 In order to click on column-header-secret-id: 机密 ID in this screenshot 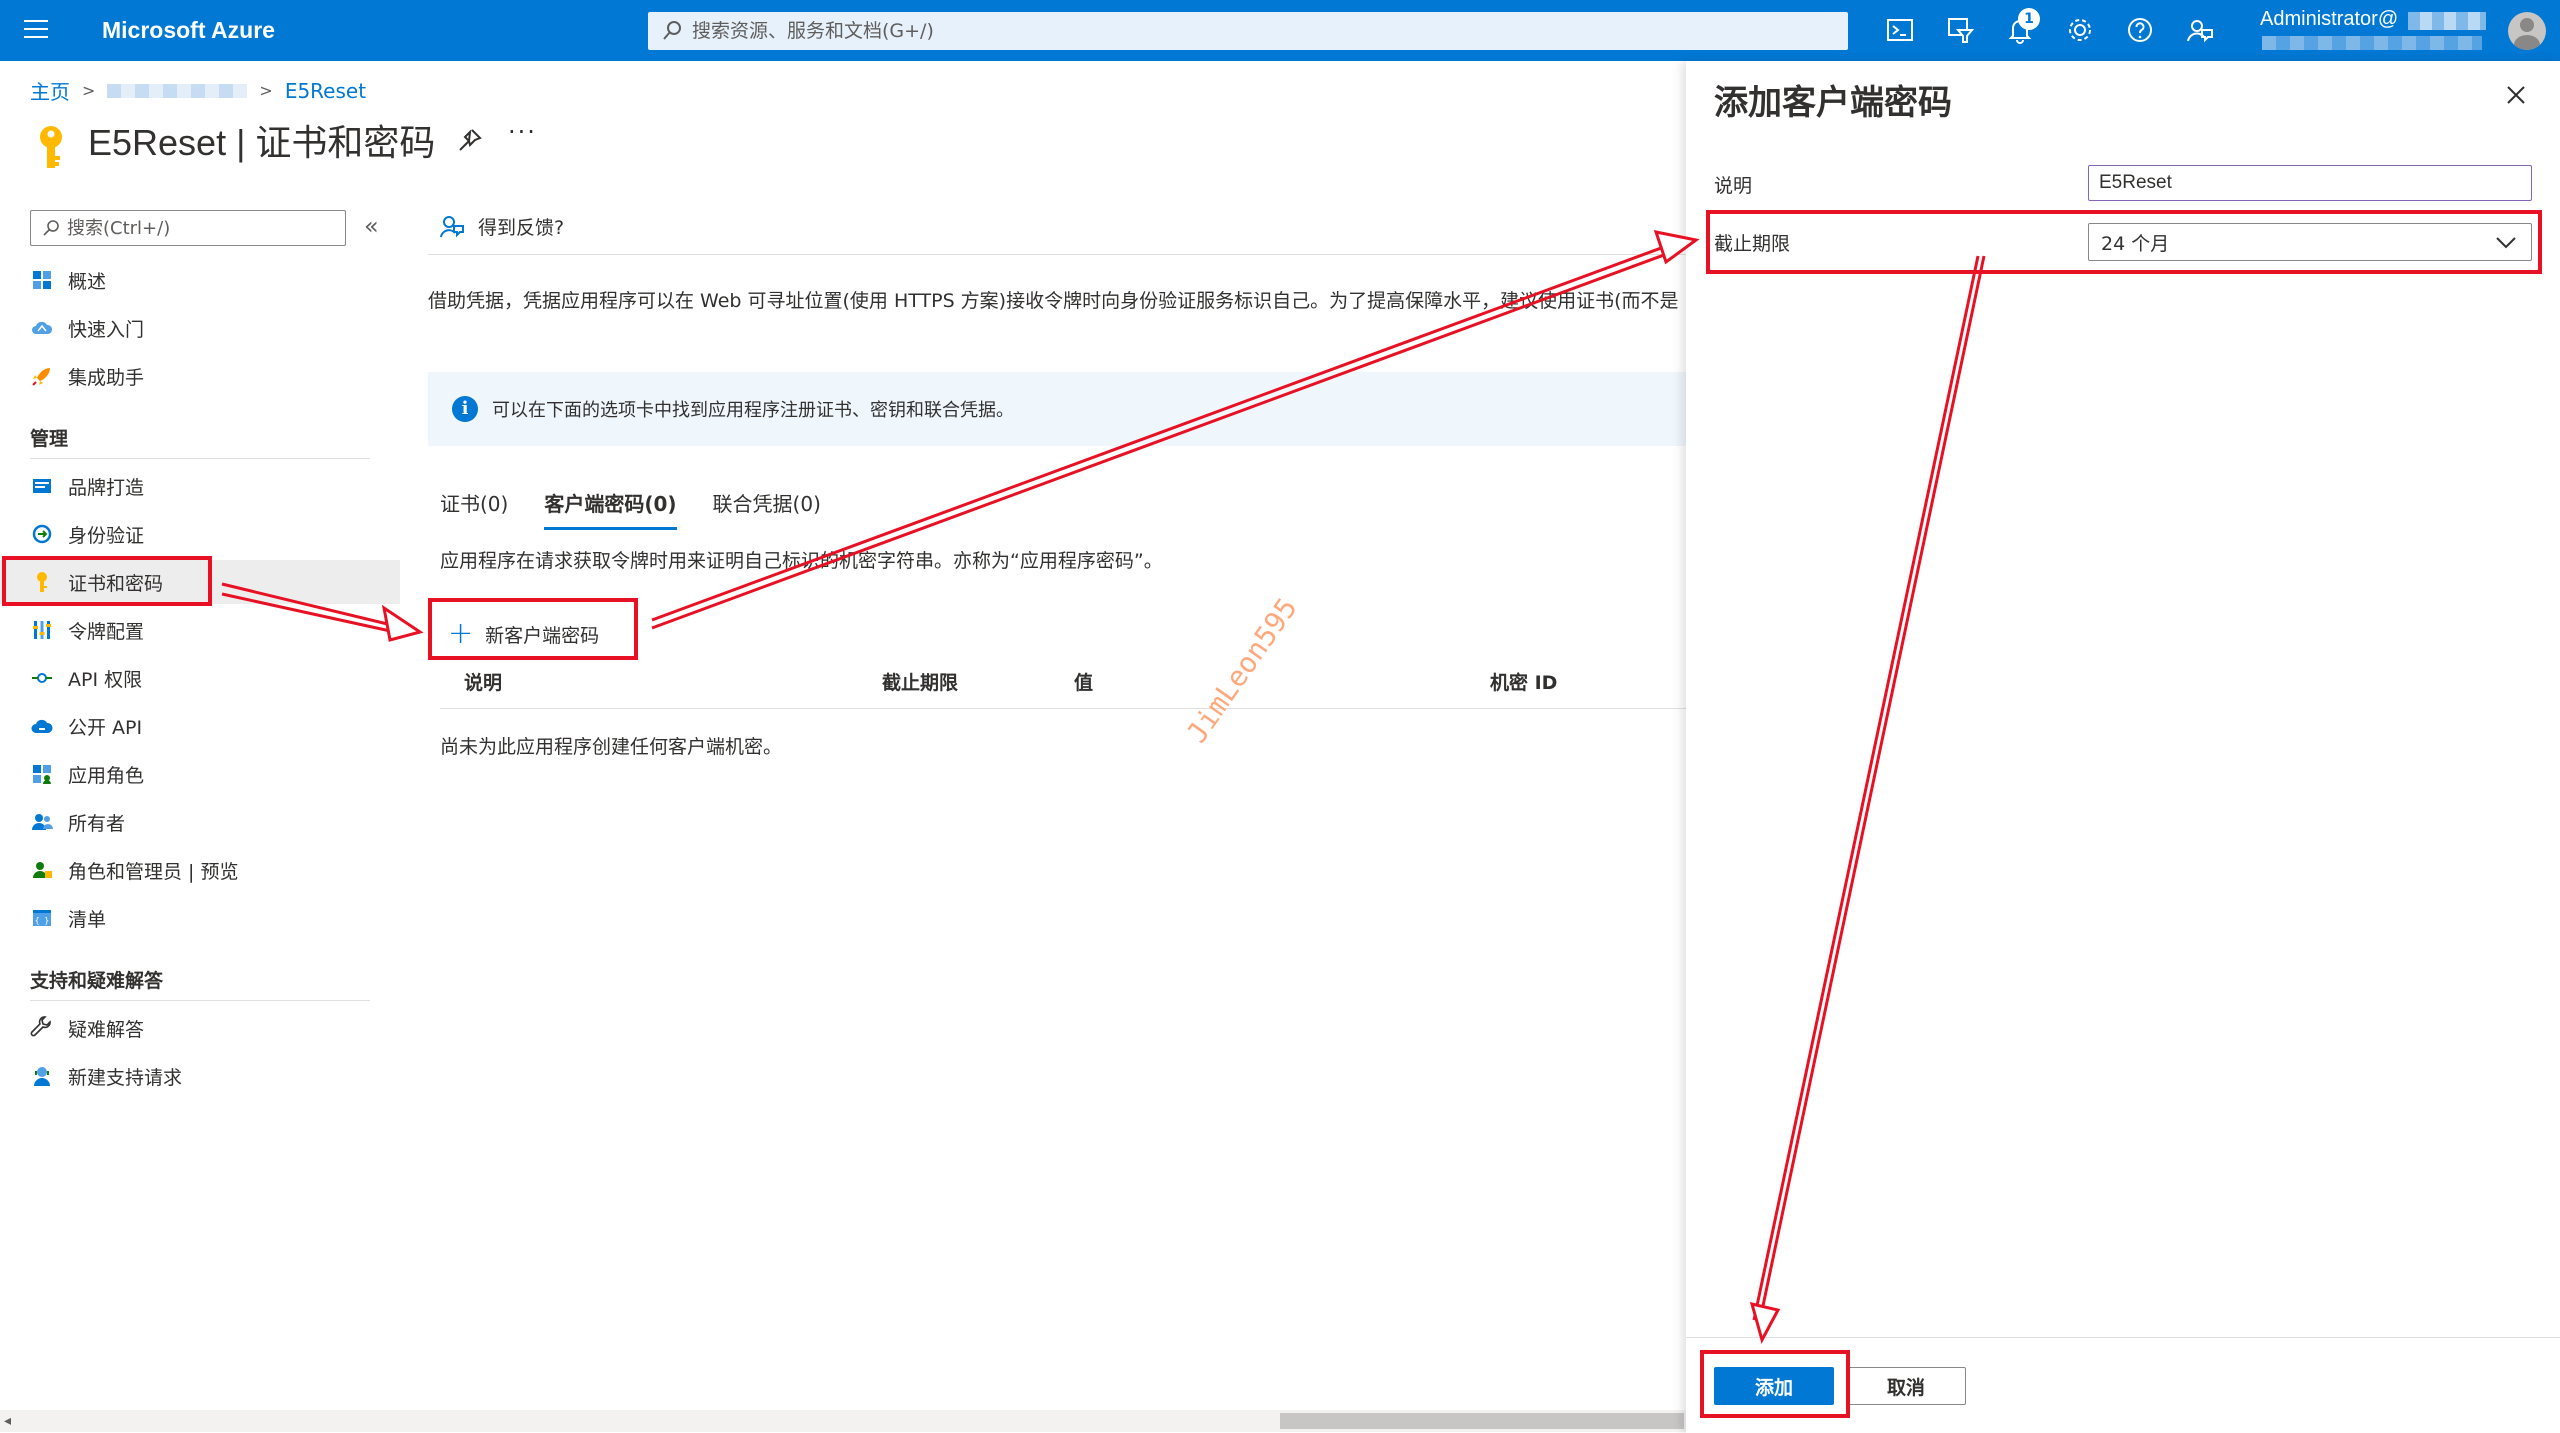, I will do `click(1523, 681)`.